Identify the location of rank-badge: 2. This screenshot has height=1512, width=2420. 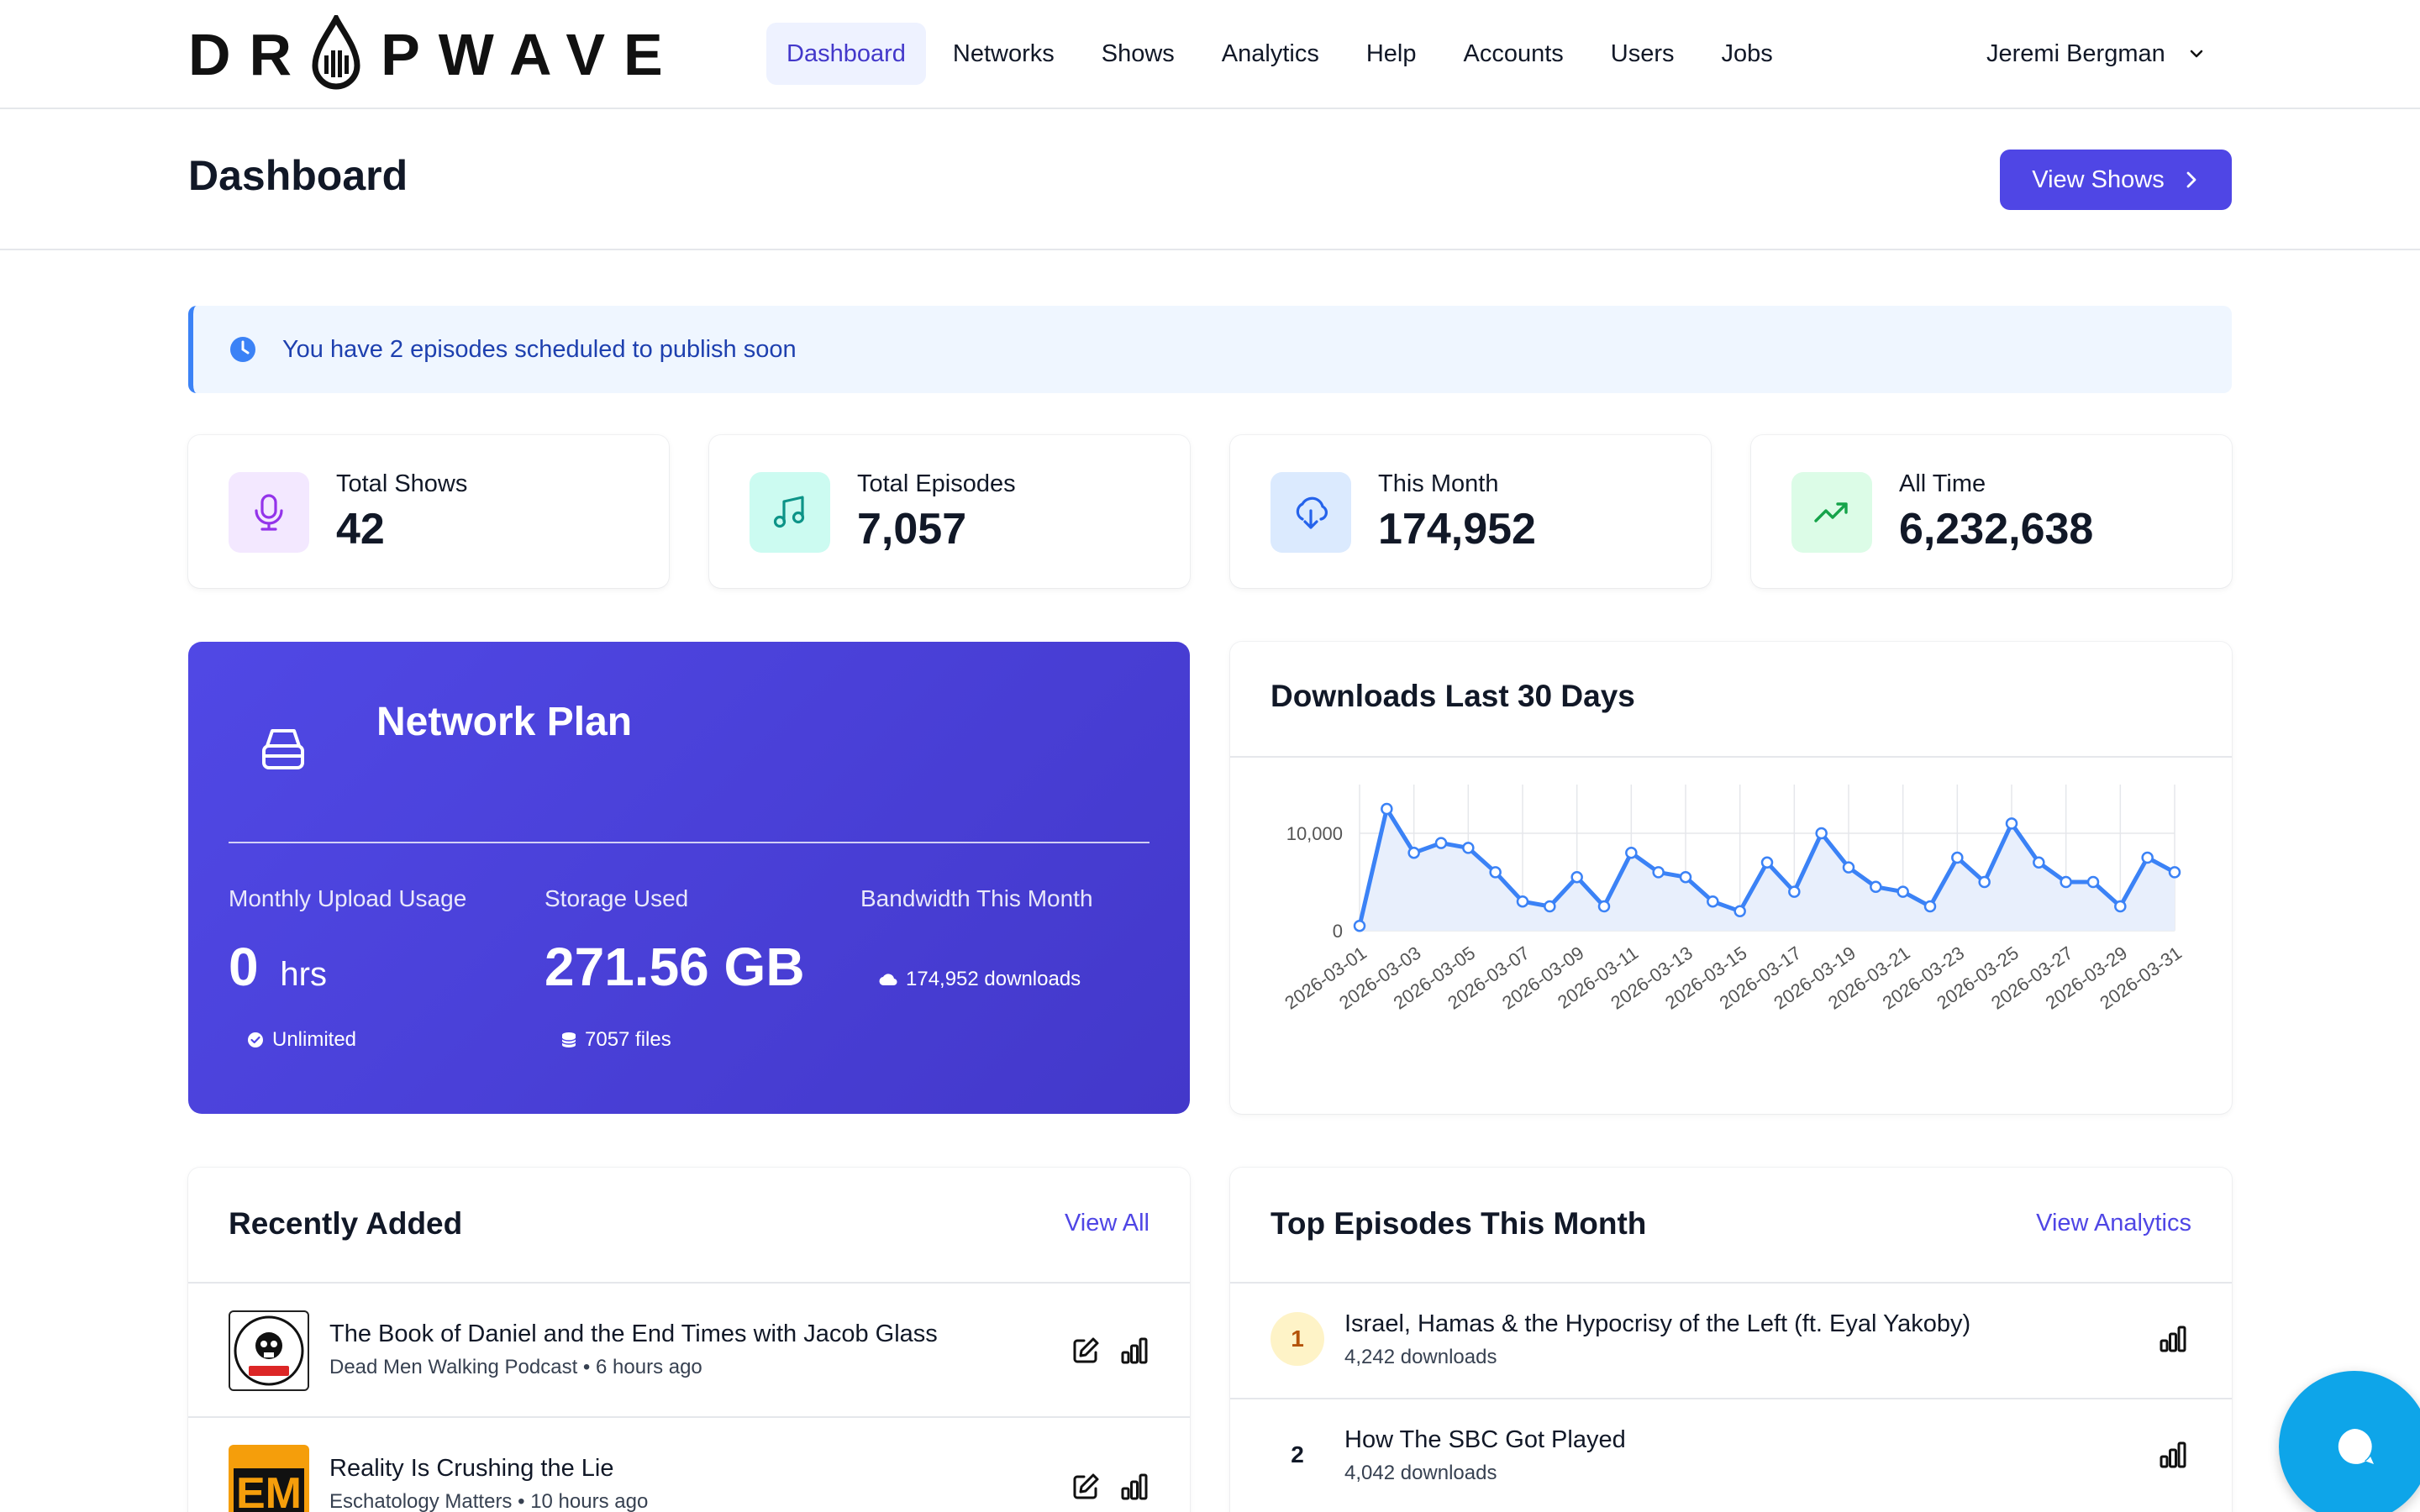
(1297, 1454).